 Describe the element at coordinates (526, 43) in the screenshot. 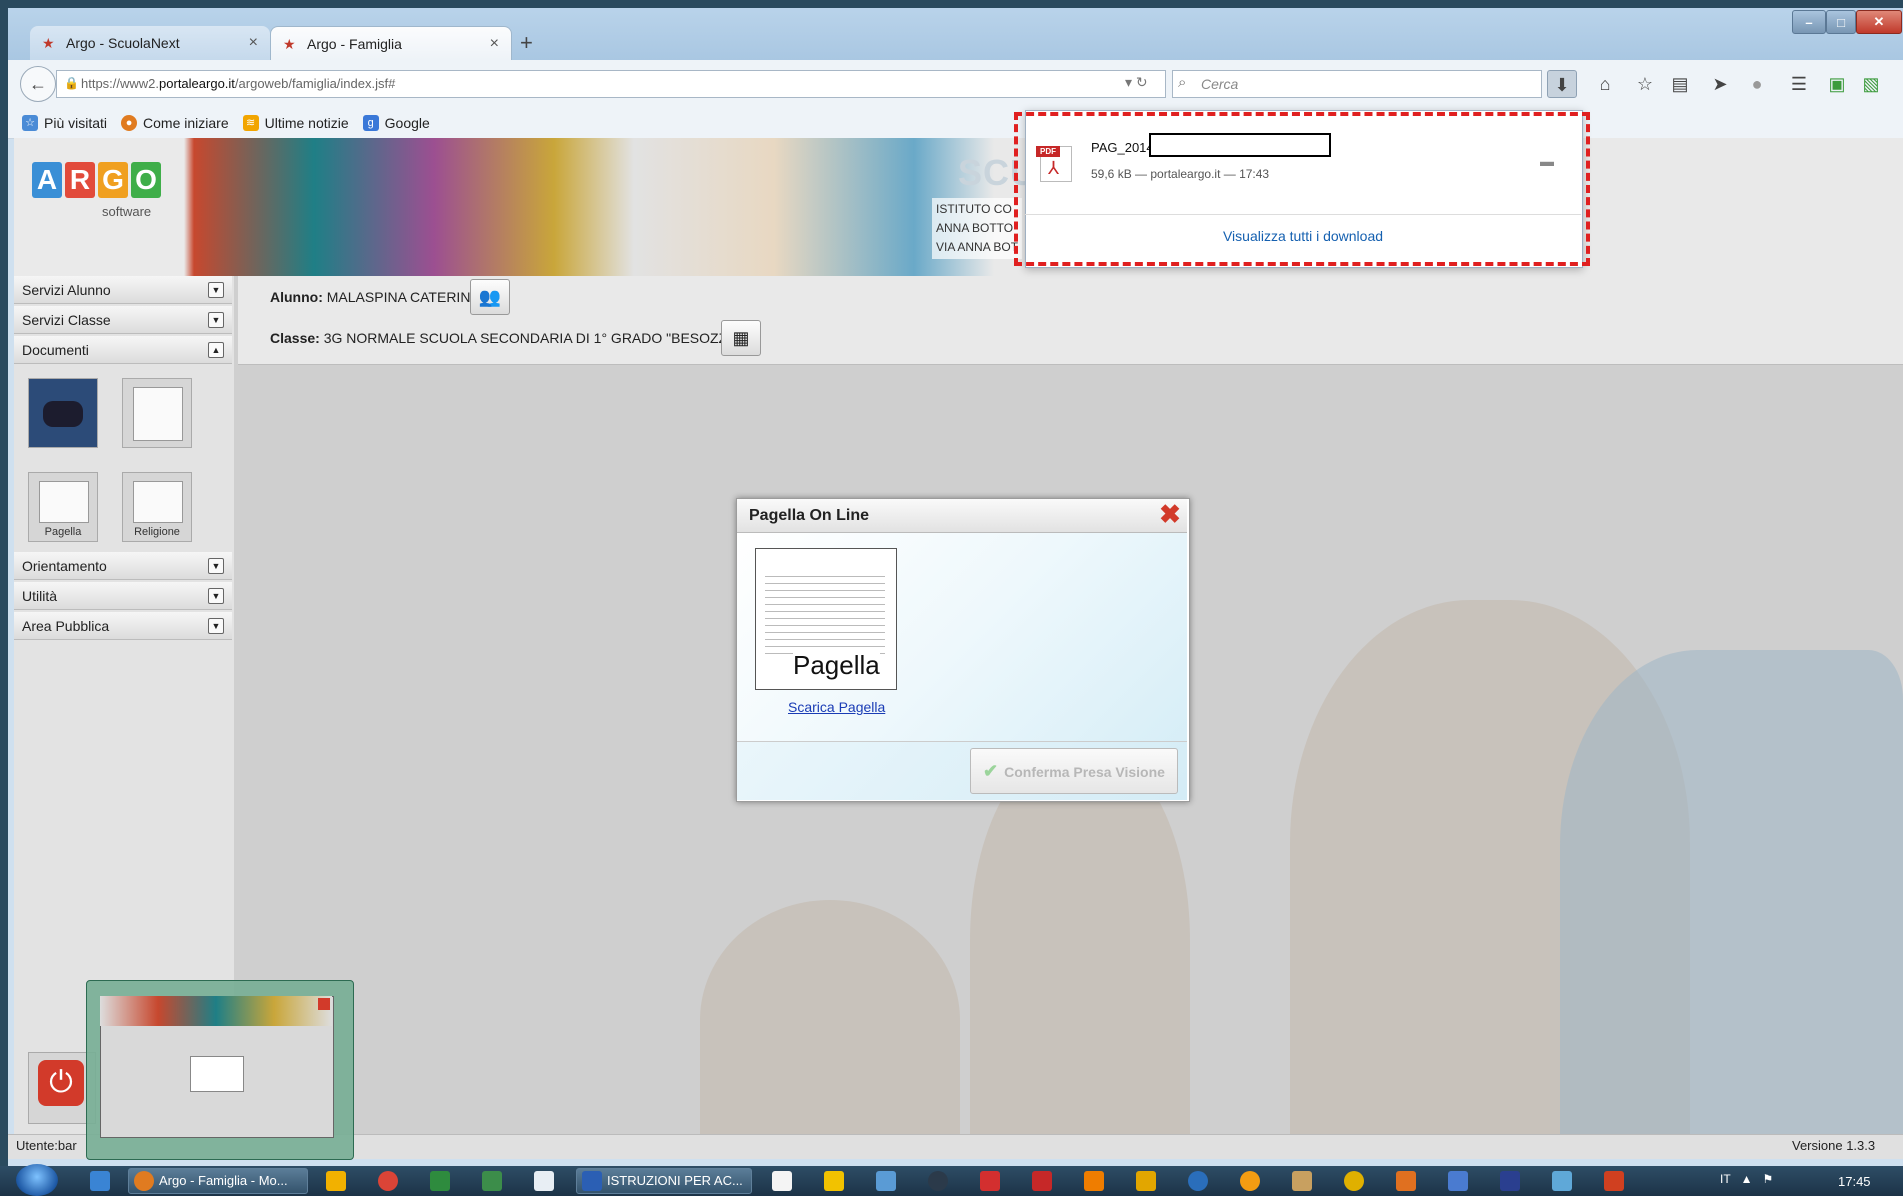

I see `new-tab-button: +` at that location.